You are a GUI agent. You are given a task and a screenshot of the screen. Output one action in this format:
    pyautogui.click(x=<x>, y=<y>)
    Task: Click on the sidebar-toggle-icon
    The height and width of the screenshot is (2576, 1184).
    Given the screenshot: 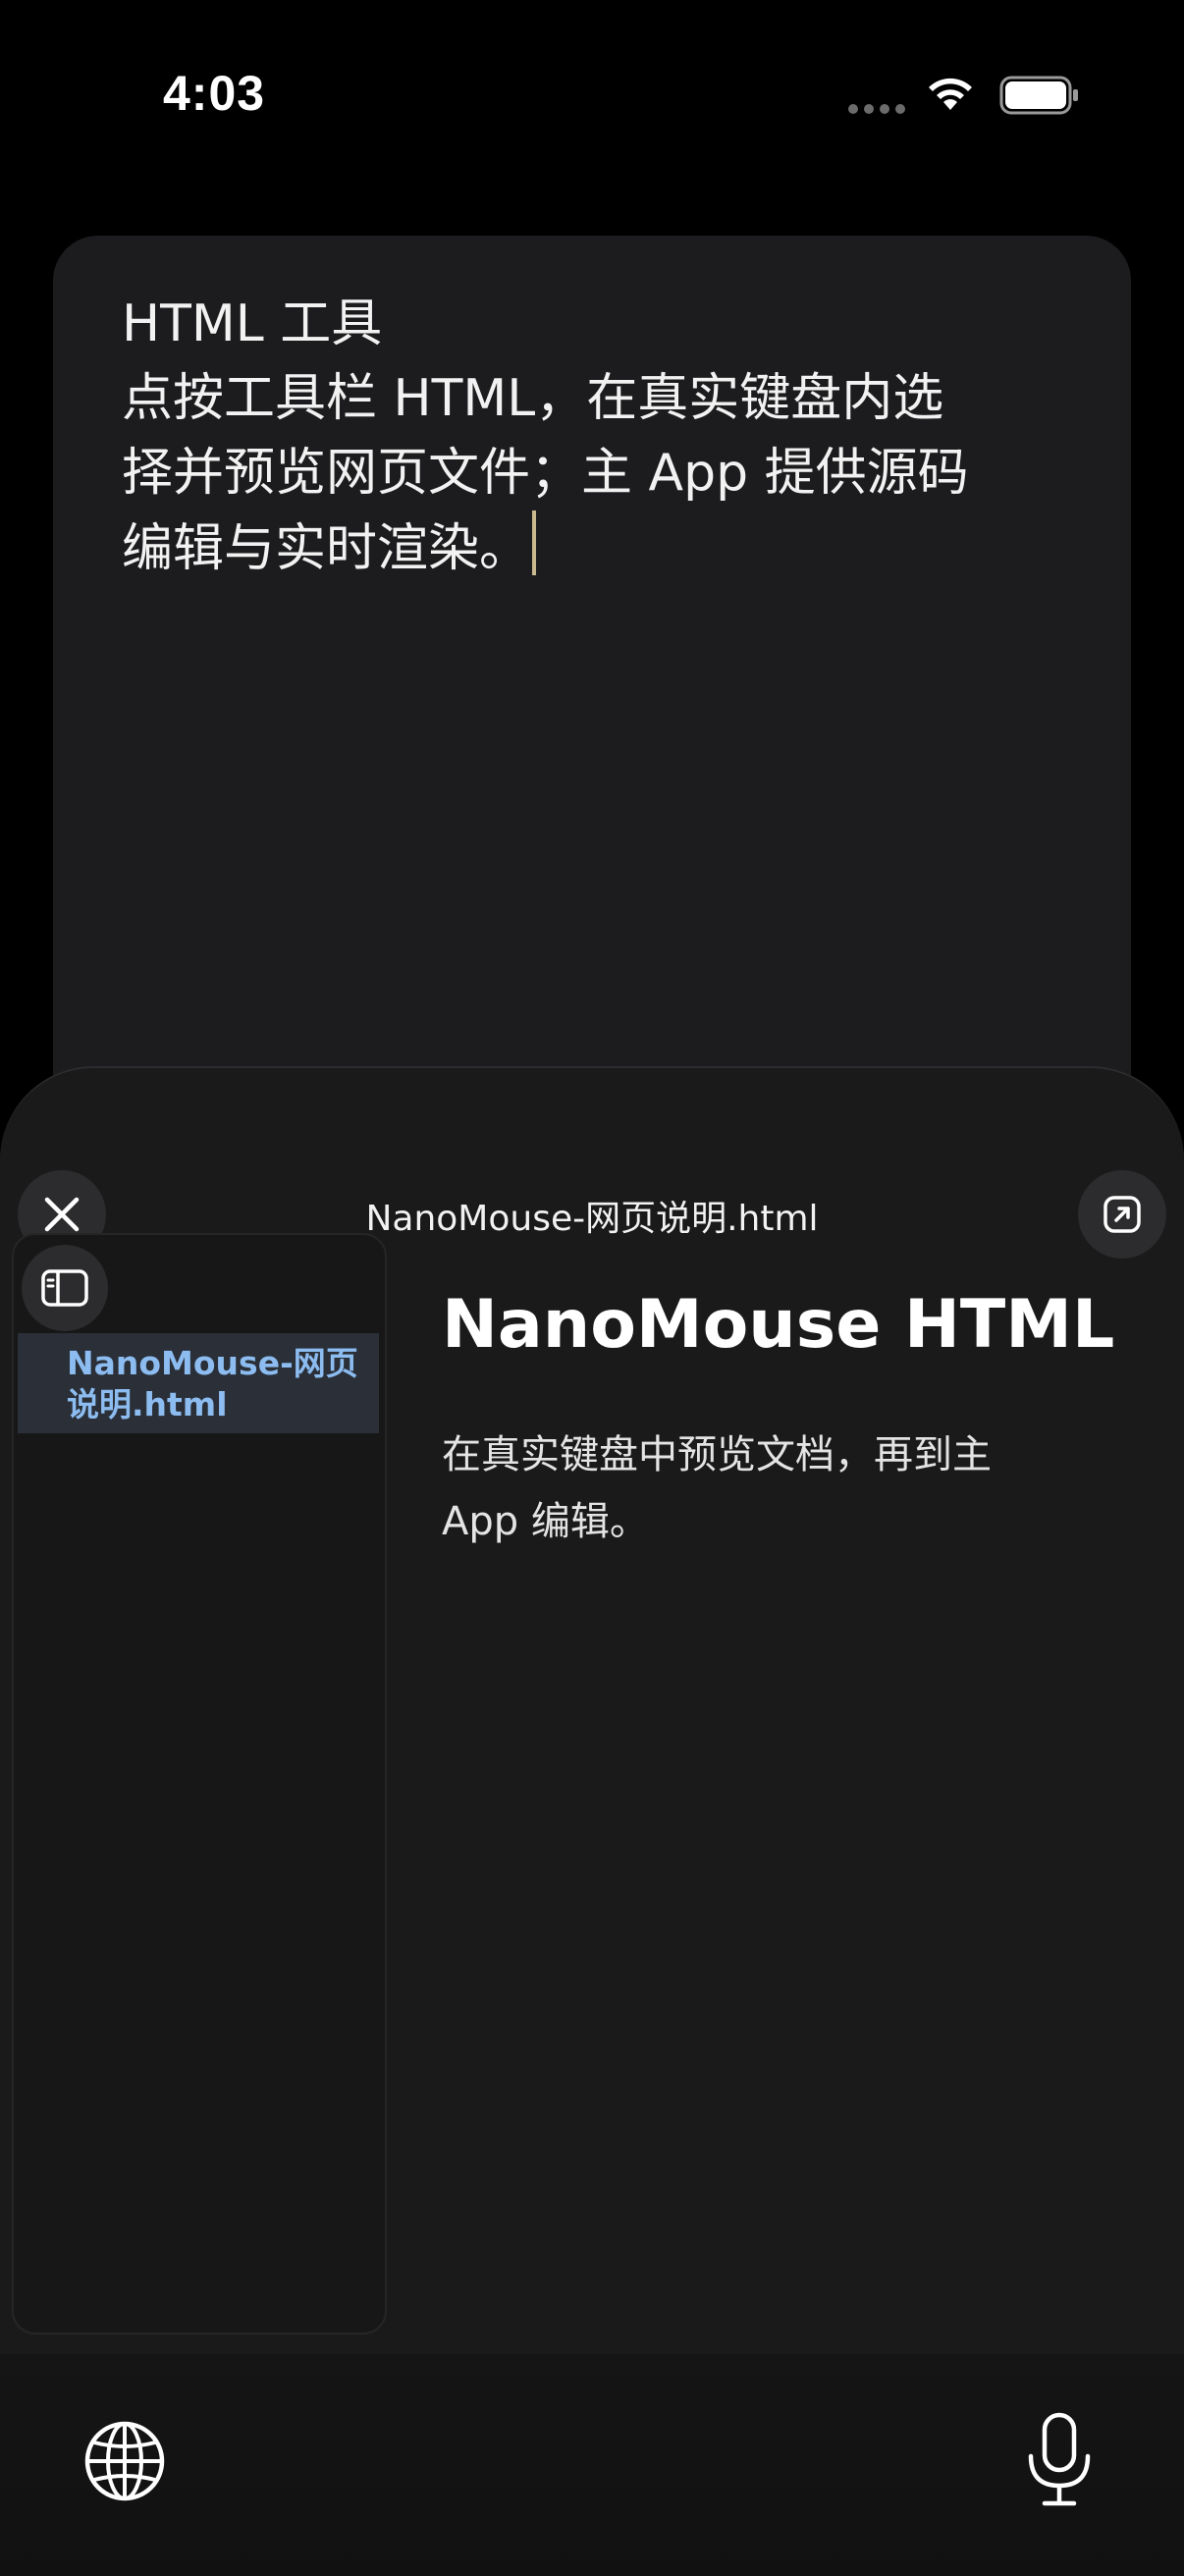 What is the action you would take?
    pyautogui.click(x=65, y=1288)
    